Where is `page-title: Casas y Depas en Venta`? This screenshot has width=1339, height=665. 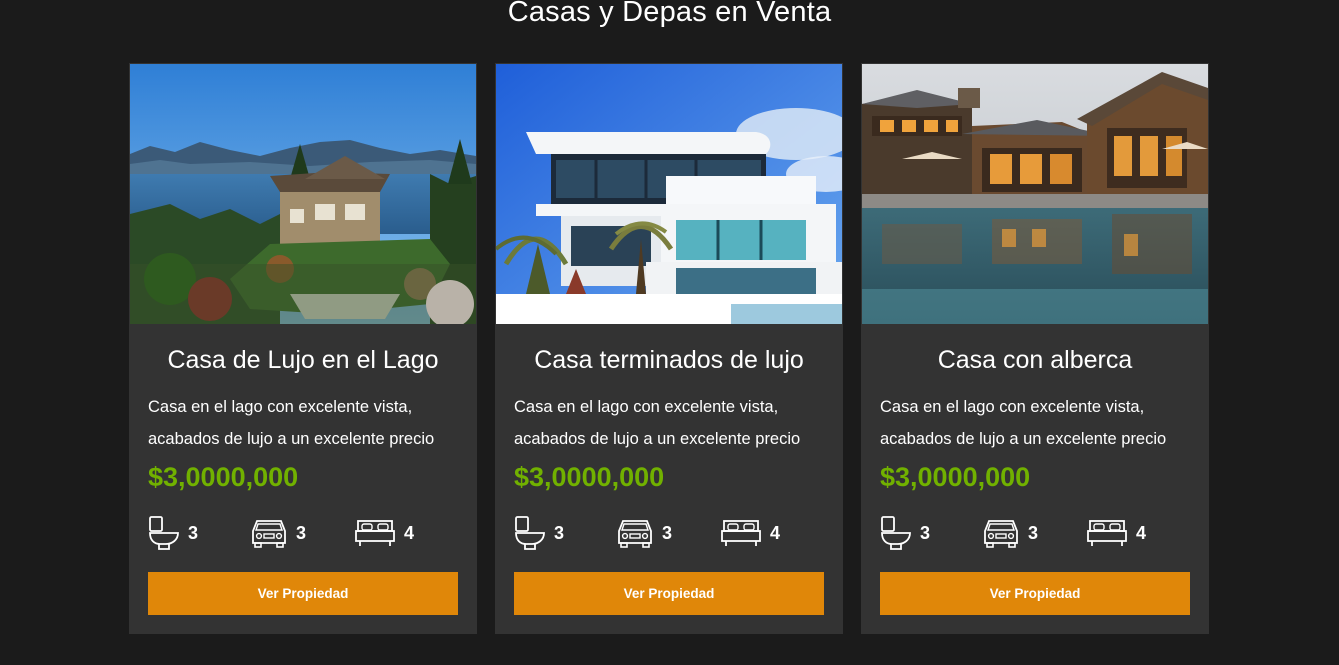 page-title: Casas y Depas en Venta is located at coordinates (669, 14).